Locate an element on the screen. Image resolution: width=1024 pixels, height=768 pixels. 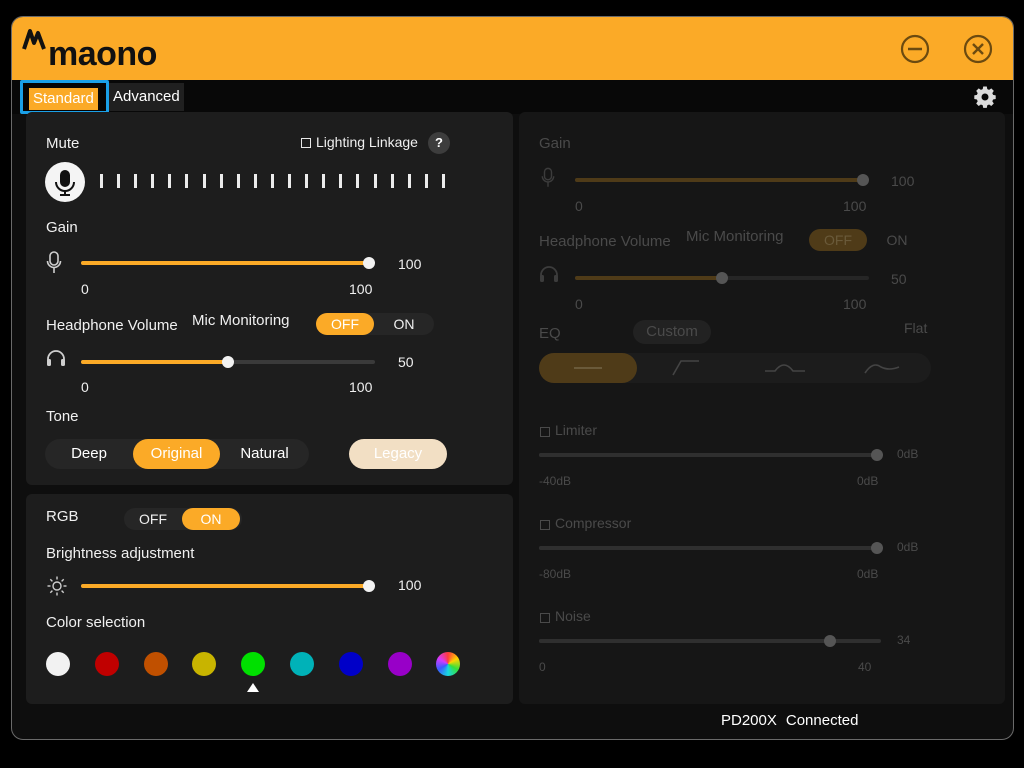
minimize-button is located at coordinates (915, 49).